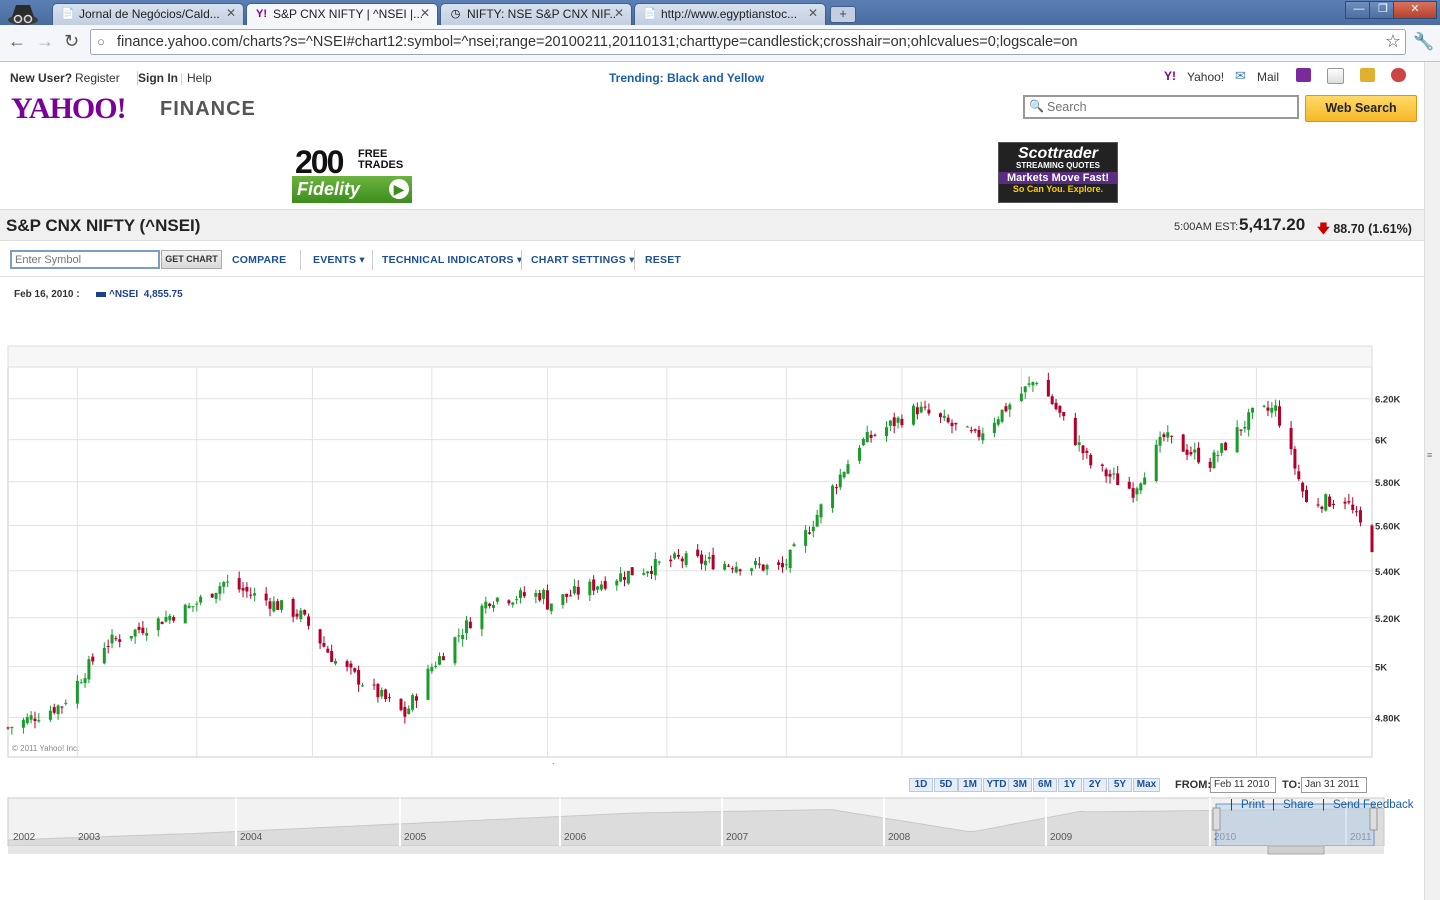 Image resolution: width=1440 pixels, height=900 pixels. I want to click on browser-tab: 📄 http://www.egyptianstoc... ✕, so click(730, 14).